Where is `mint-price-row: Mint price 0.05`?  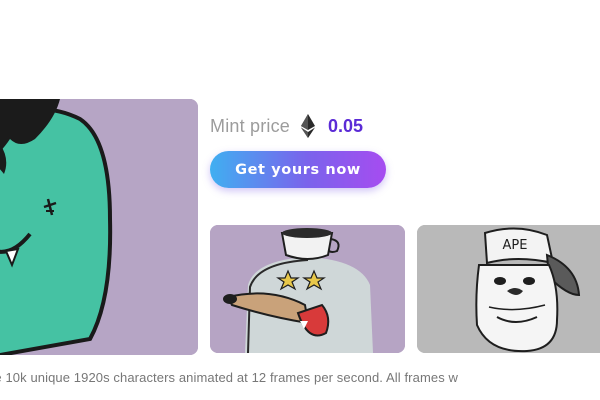
mint-price-row: Mint price 0.05 is located at coordinates (286, 126).